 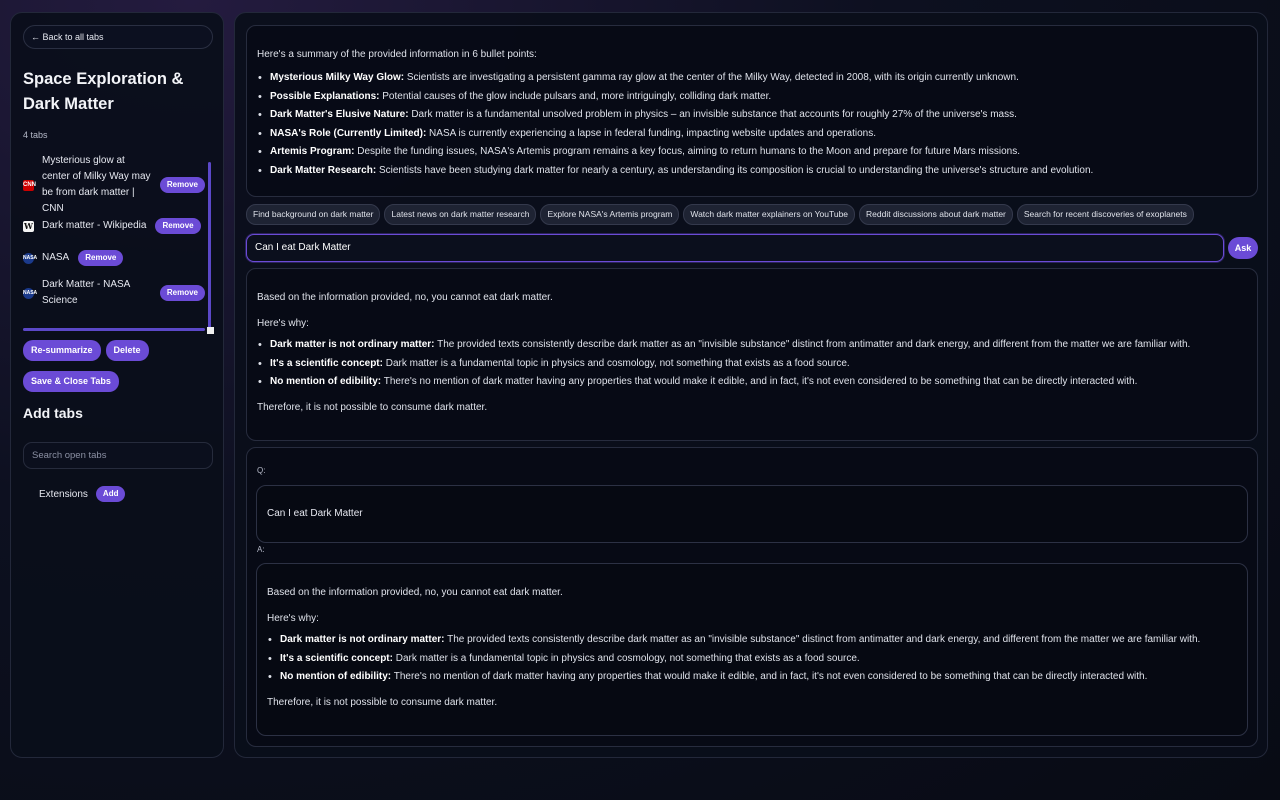 I want to click on tab-item-nasa: NASA NASA Remove, so click(x=114, y=258).